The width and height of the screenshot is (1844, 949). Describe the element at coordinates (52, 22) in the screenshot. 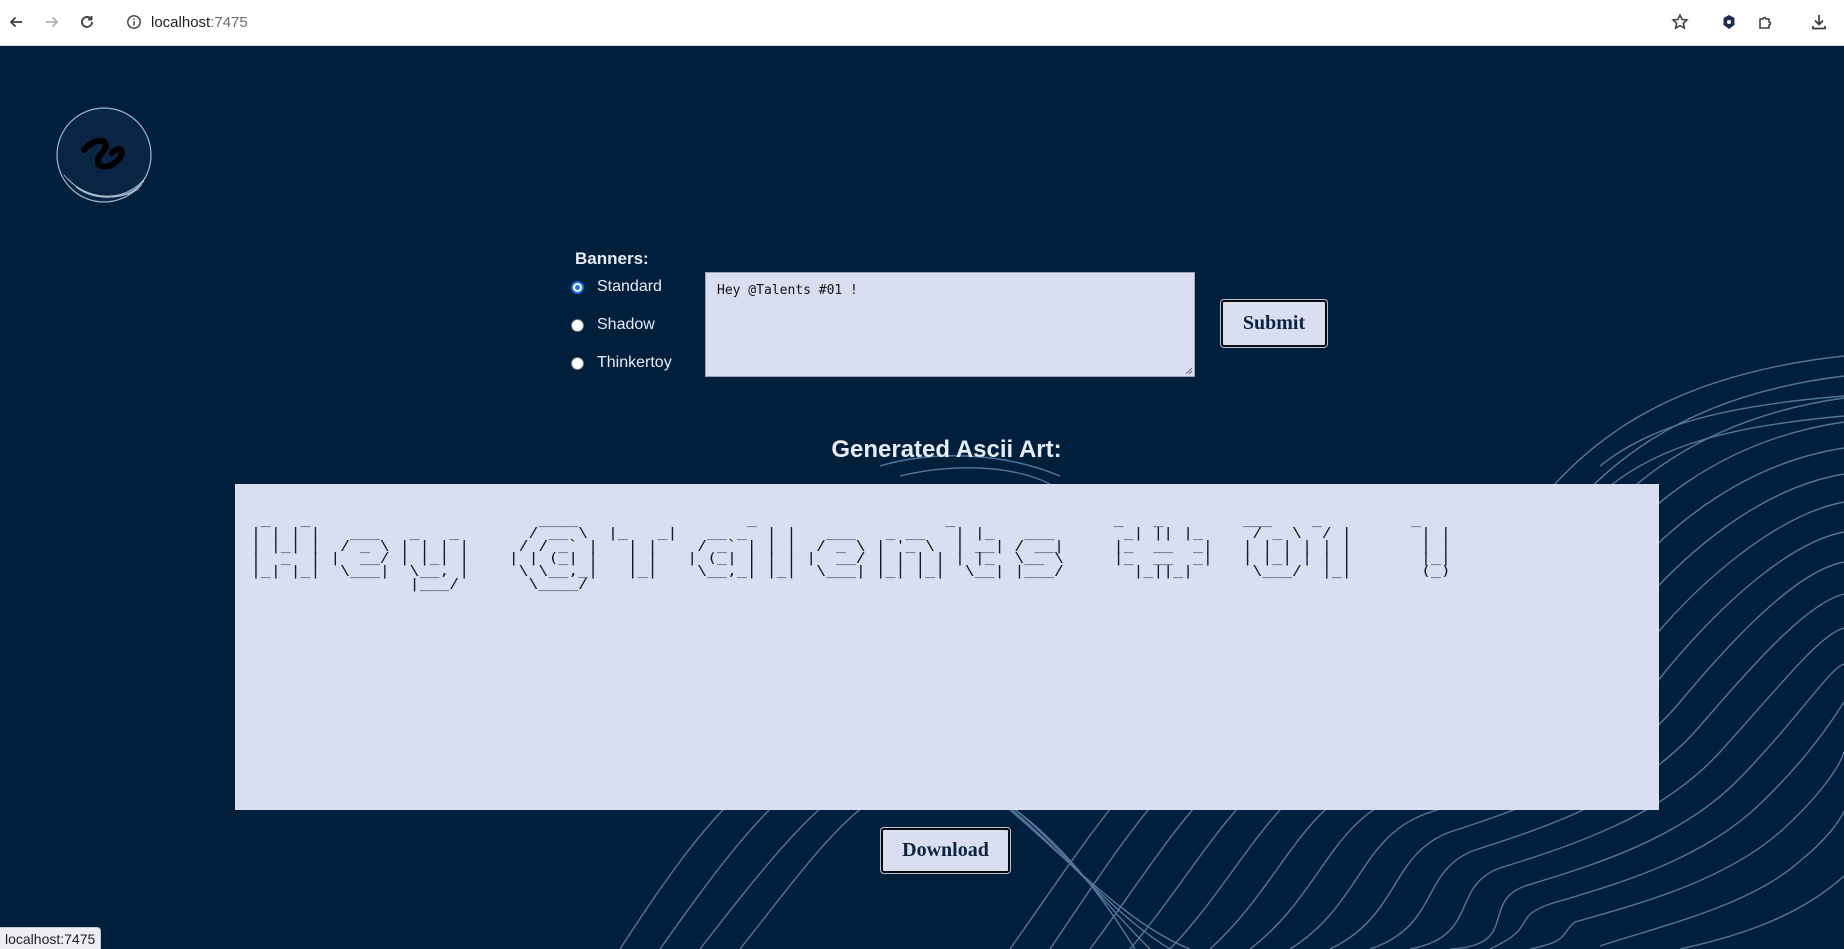

I see `forward-icon` at that location.